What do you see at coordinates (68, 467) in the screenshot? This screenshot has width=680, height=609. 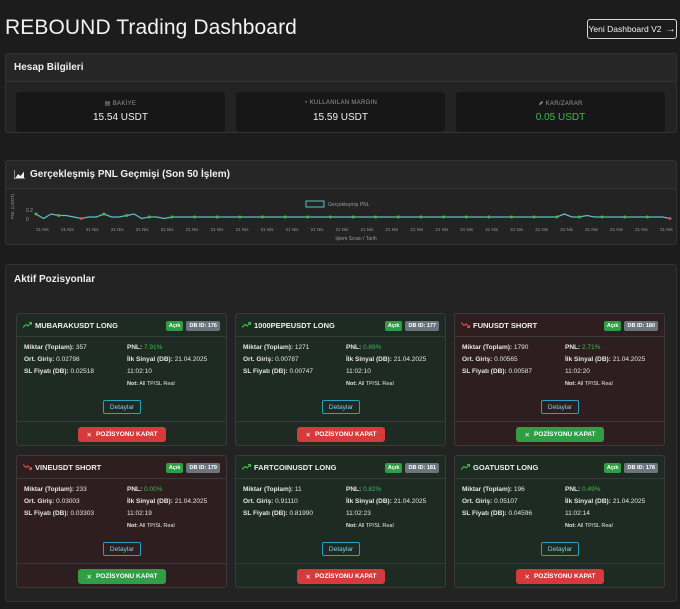 I see `position-symbol: VINEUSDT SHORT` at bounding box center [68, 467].